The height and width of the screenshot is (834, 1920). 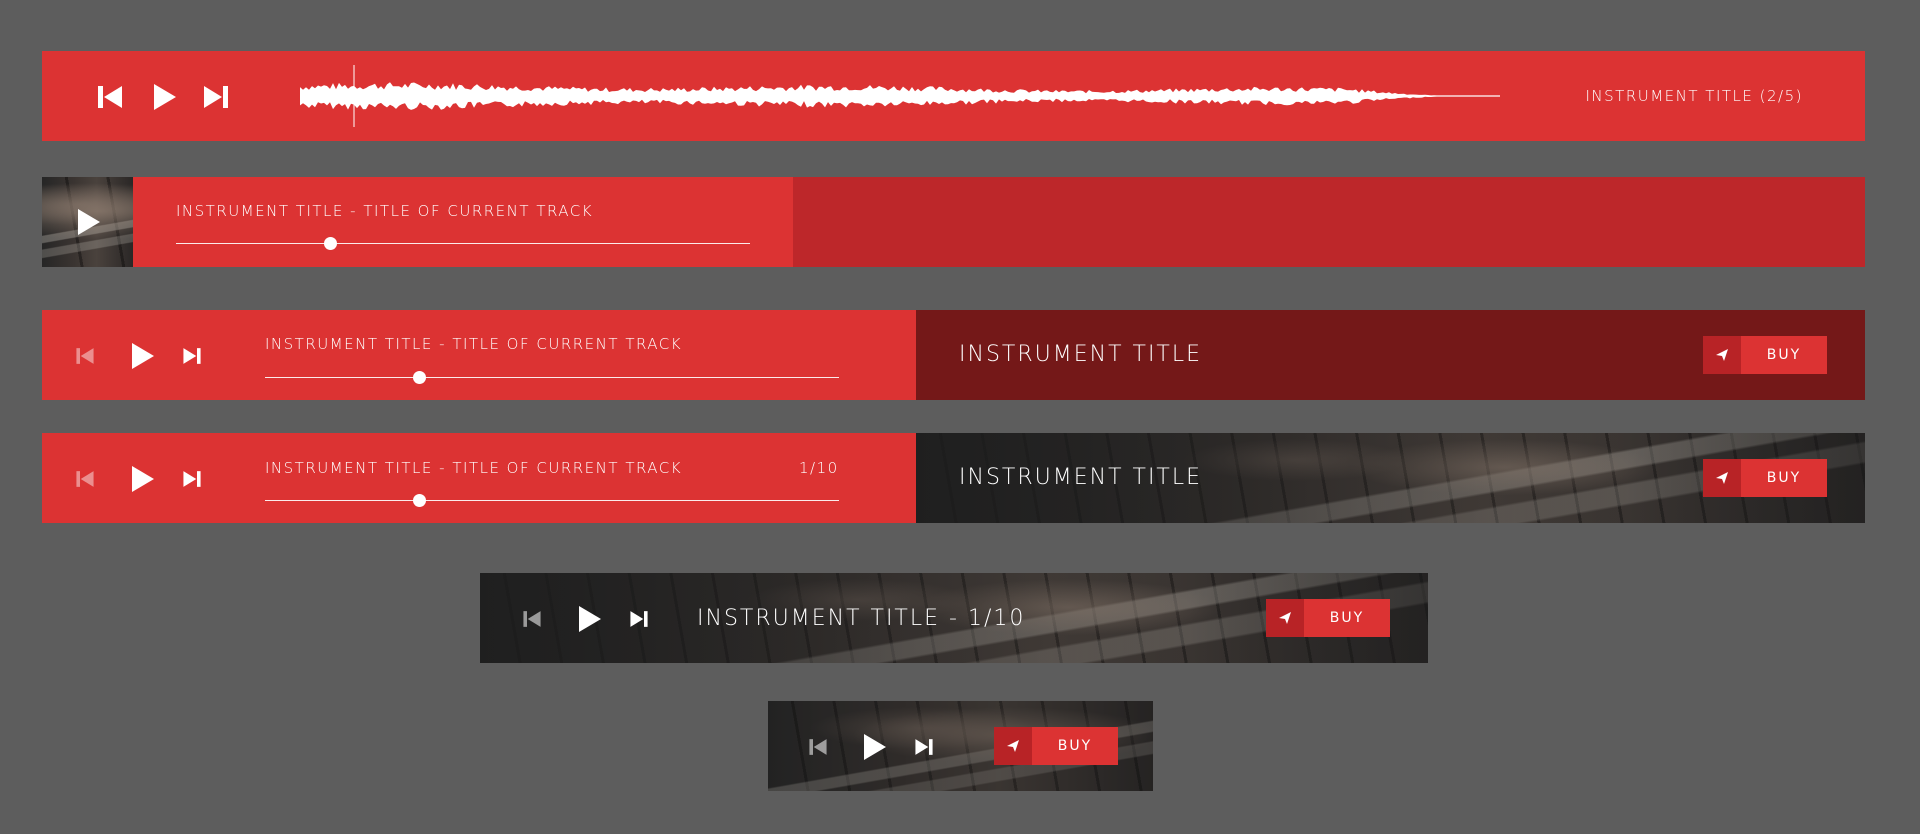 I want to click on waveform-seekbar, so click(x=900, y=96).